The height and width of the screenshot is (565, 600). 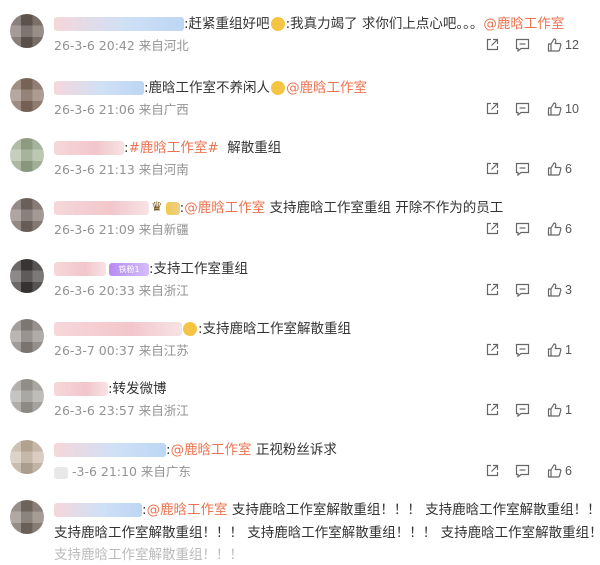 I want to click on comment-item: : @鹿晗工作室 正视粉丝诉求 -3-6 21:10 来自广东 6, so click(x=300, y=462).